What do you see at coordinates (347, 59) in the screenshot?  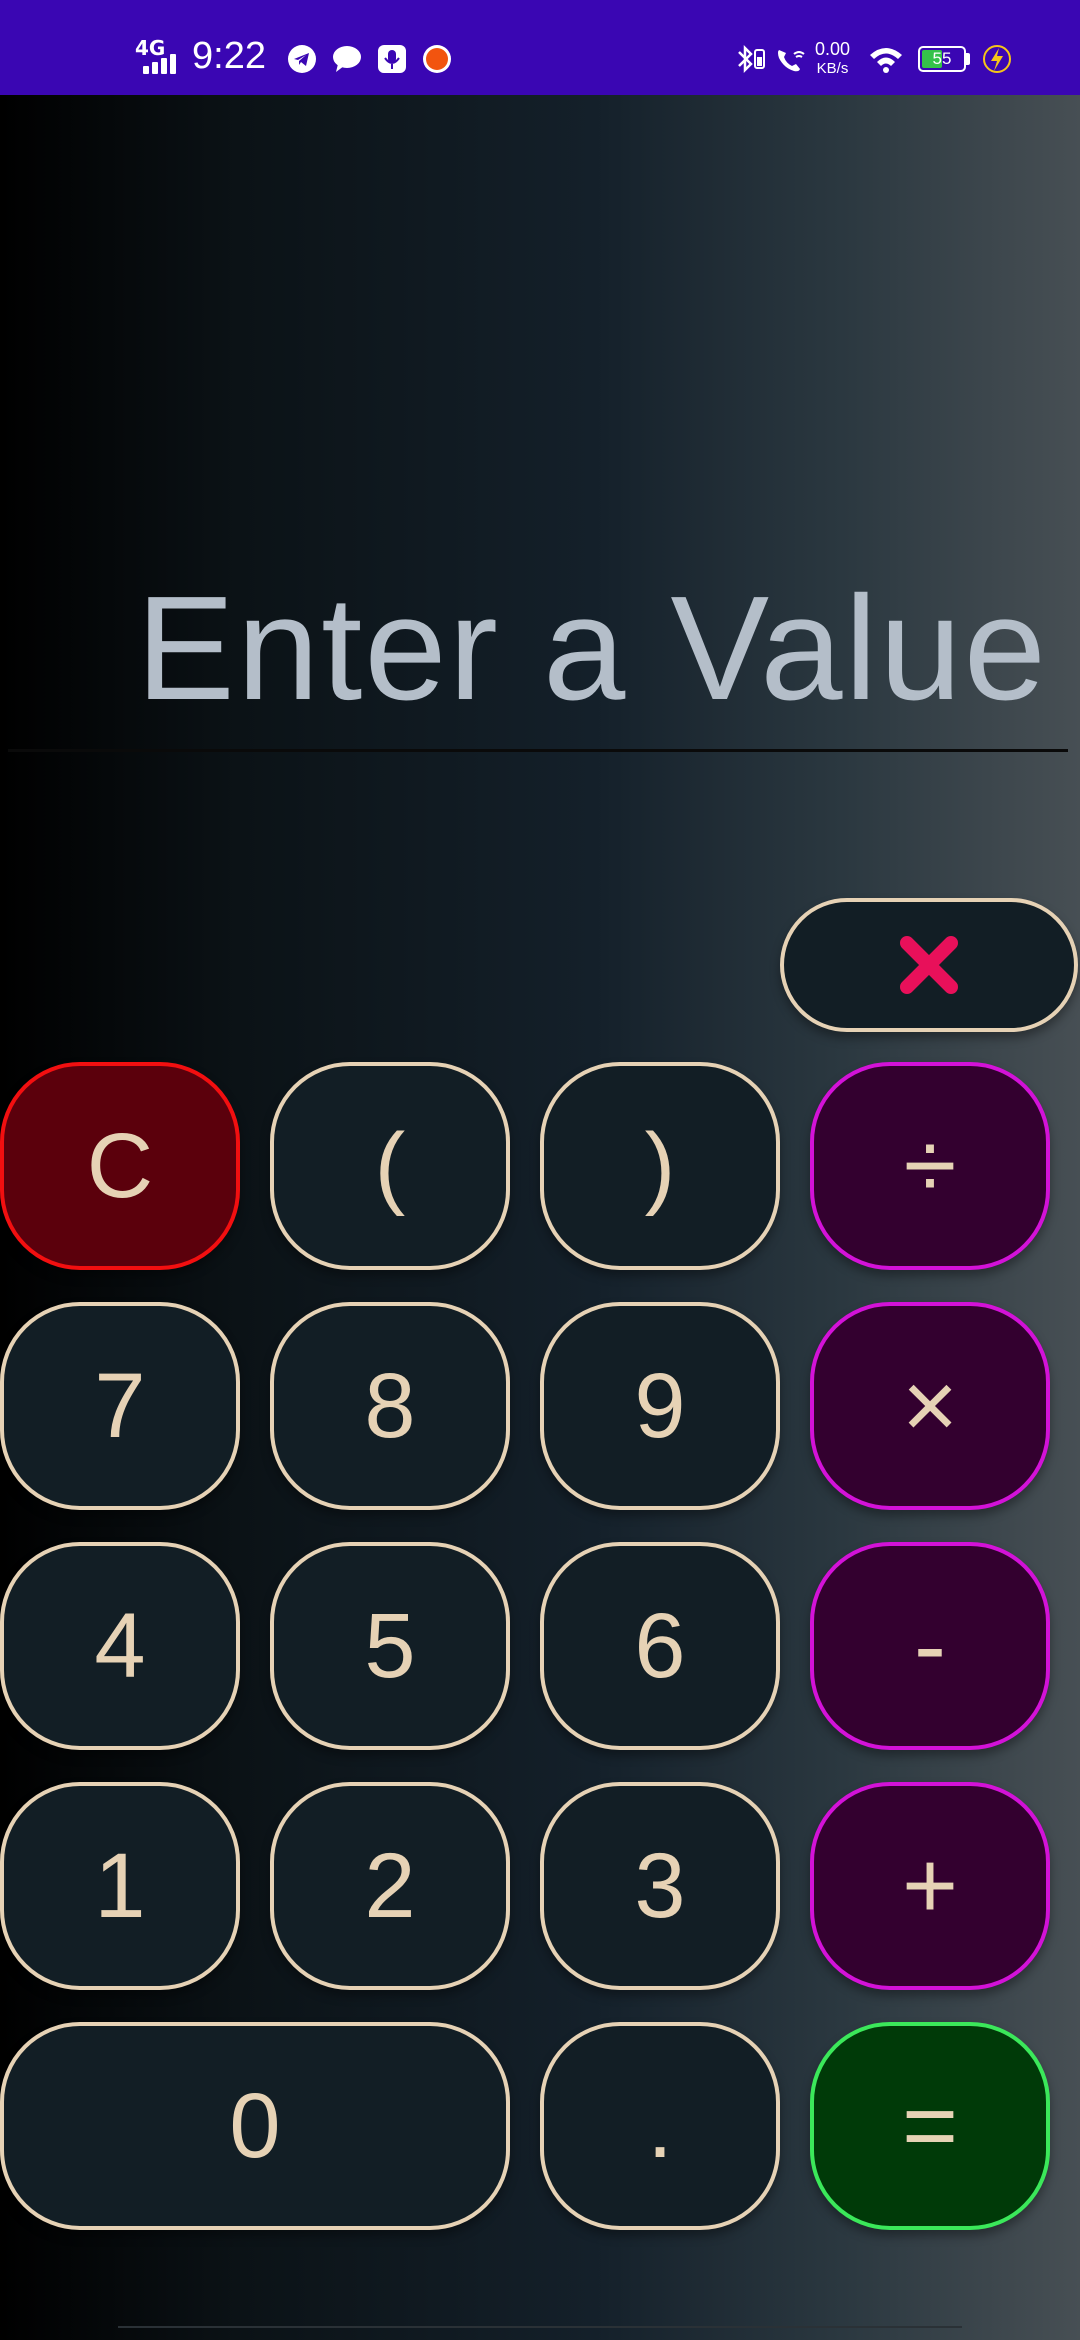 I see `chat-bubble-icon` at bounding box center [347, 59].